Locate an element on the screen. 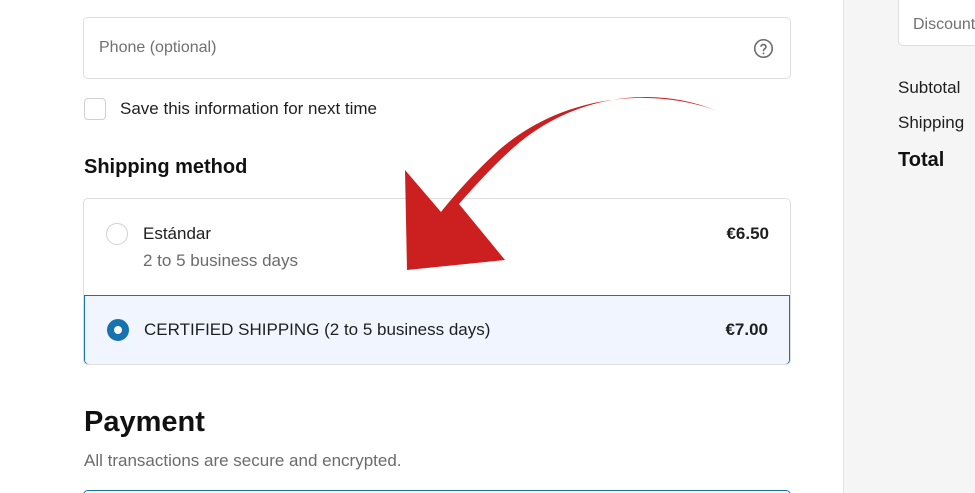 This screenshot has width=975, height=493. order-summary-sidebar: Subtotal Shipping Total is located at coordinates (909, 246).